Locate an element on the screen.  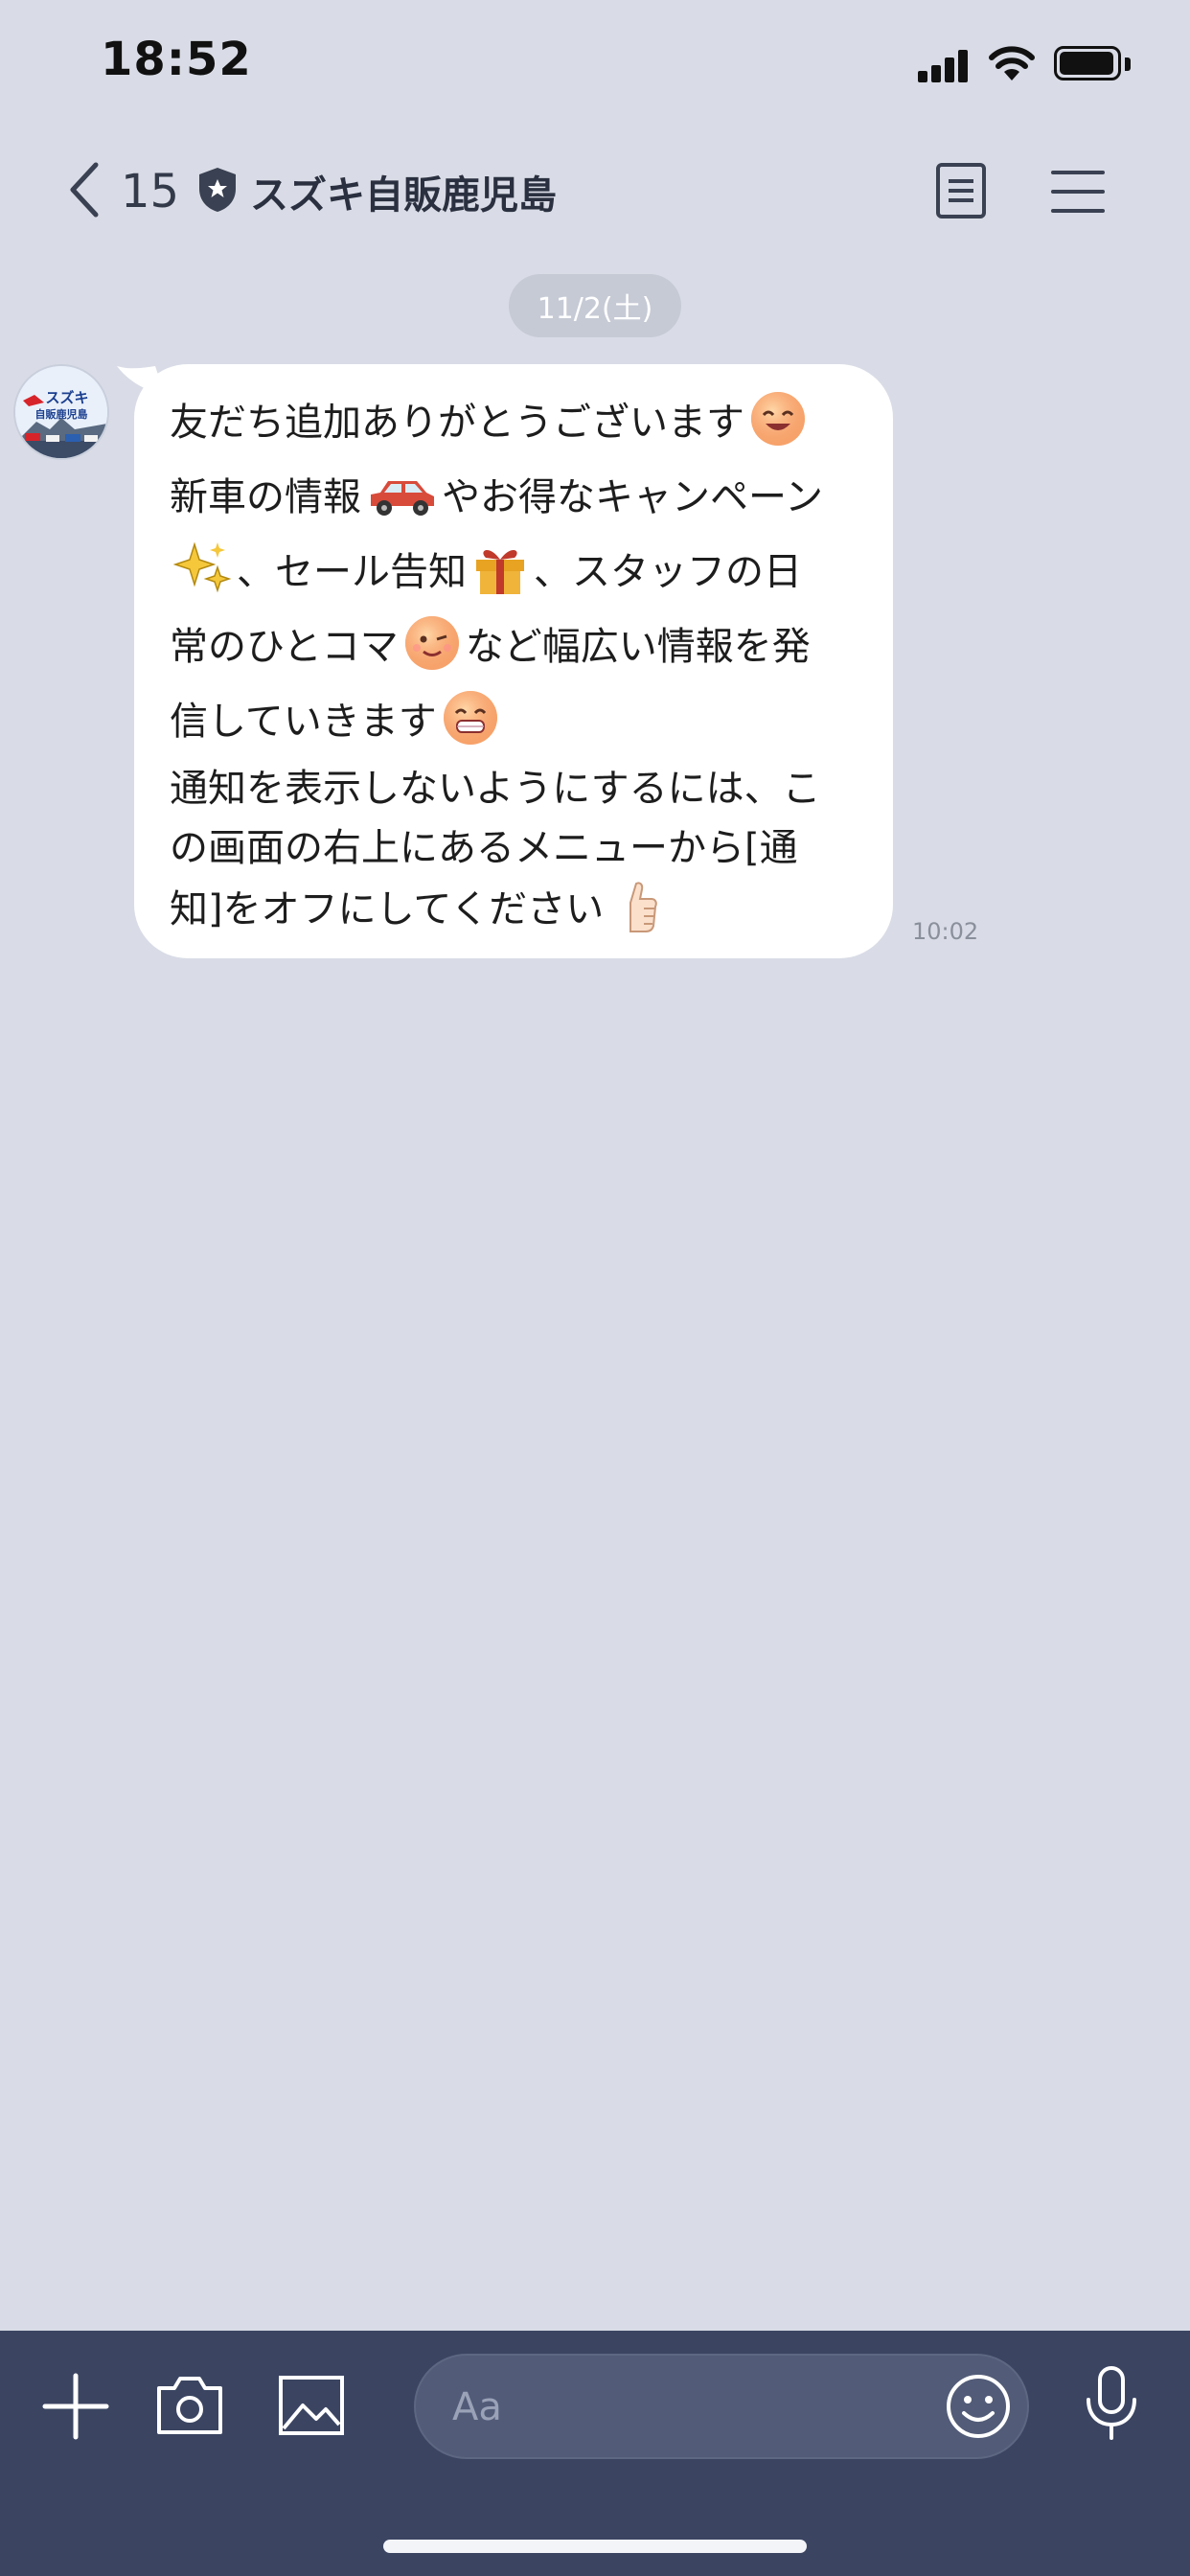
message-input is located at coordinates (682, 2407).